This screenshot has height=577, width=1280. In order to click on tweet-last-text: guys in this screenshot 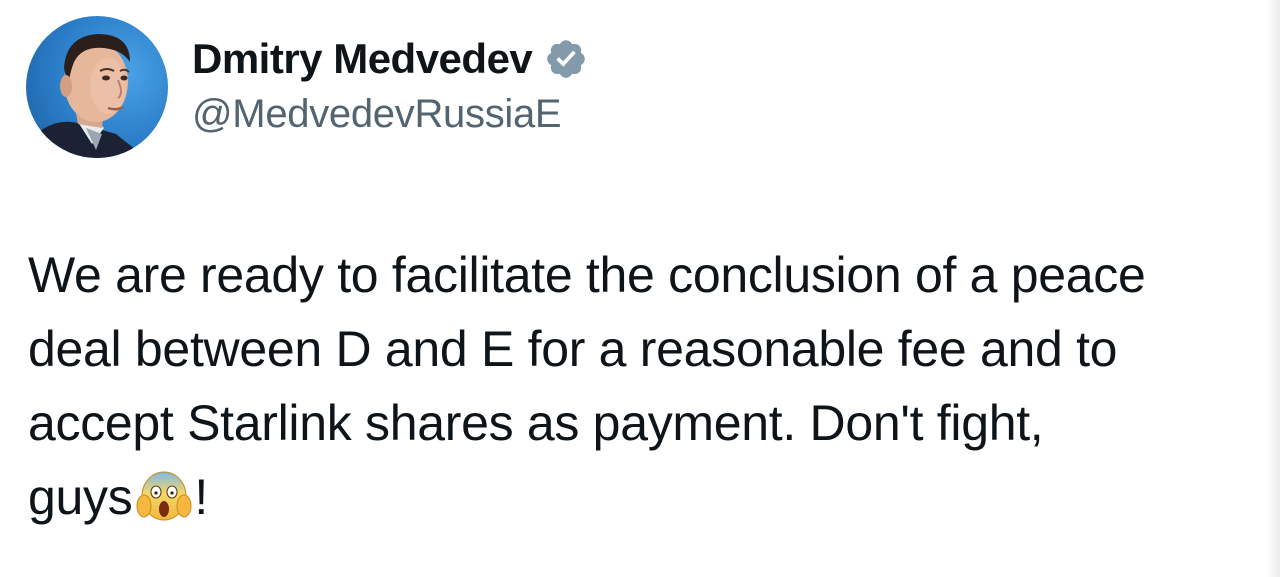, I will do `click(80, 497)`.